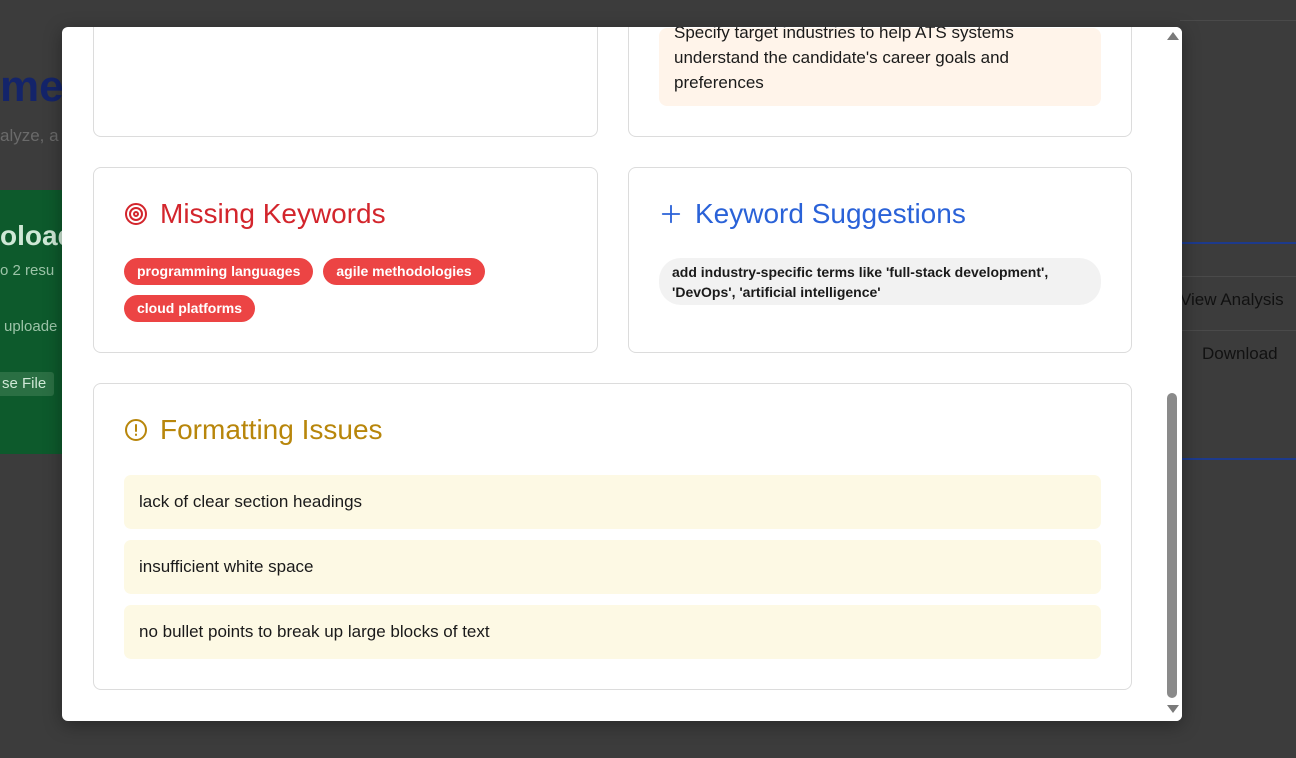 The width and height of the screenshot is (1296, 758). I want to click on page-title: me, so click(32, 86).